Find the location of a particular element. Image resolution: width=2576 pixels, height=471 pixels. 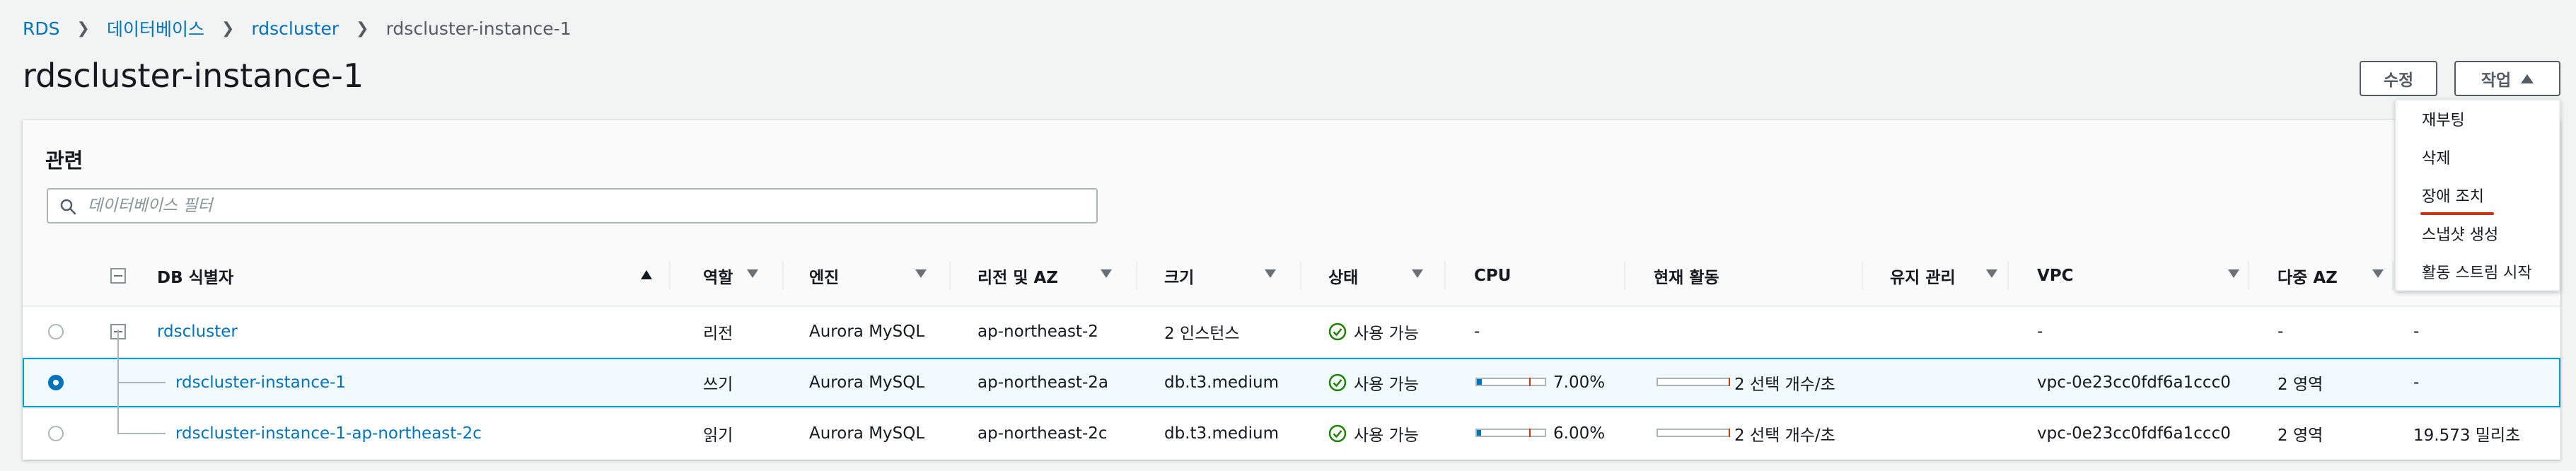

db-id-link: rdscluster-instance-1-ap-northeast-2c is located at coordinates (328, 433).